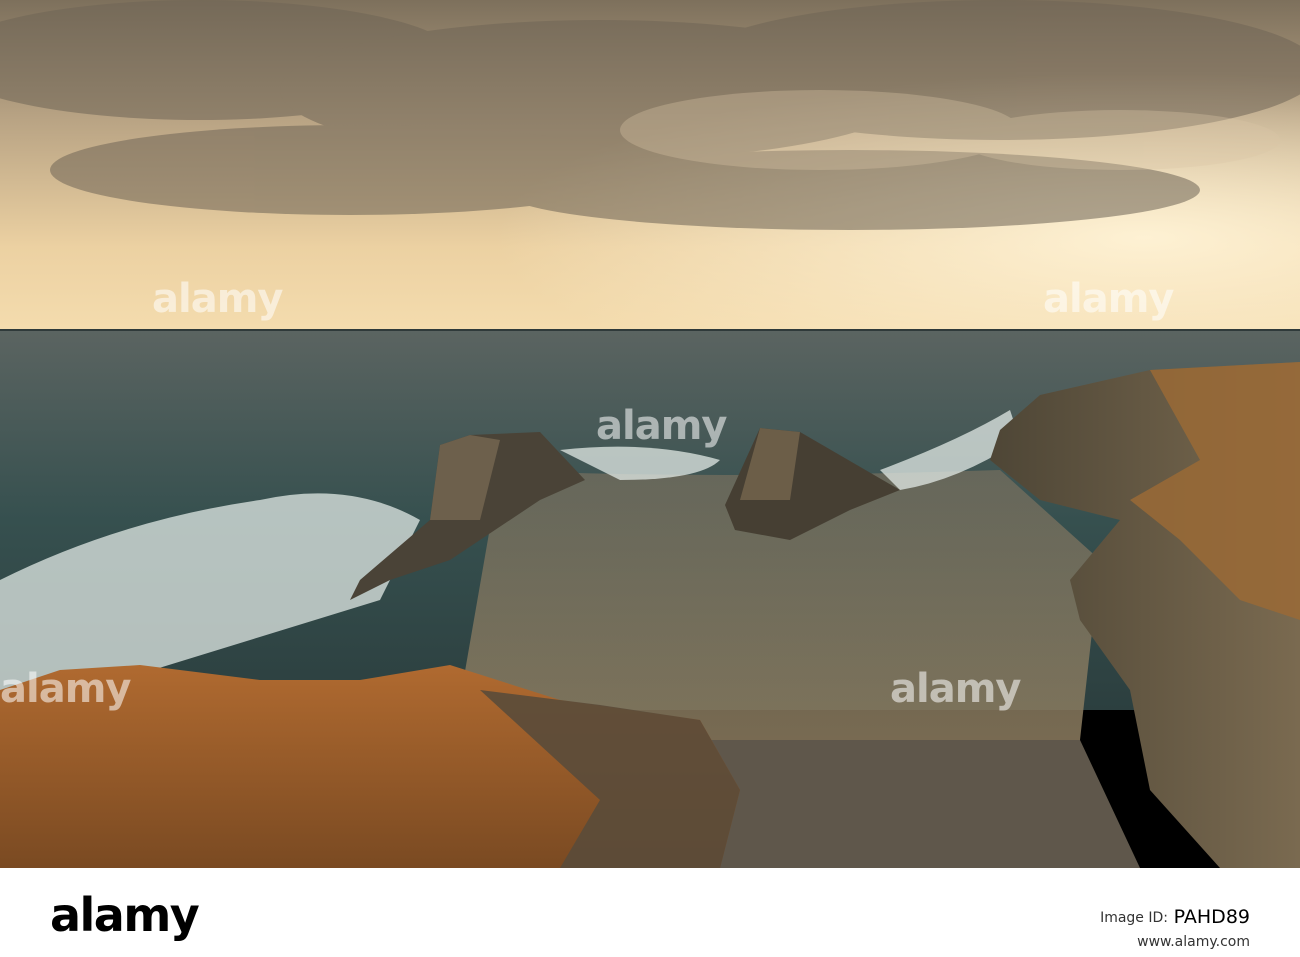 The height and width of the screenshot is (957, 1300). Describe the element at coordinates (1134, 918) in the screenshot. I see `image-id-label: Image ID:` at that location.